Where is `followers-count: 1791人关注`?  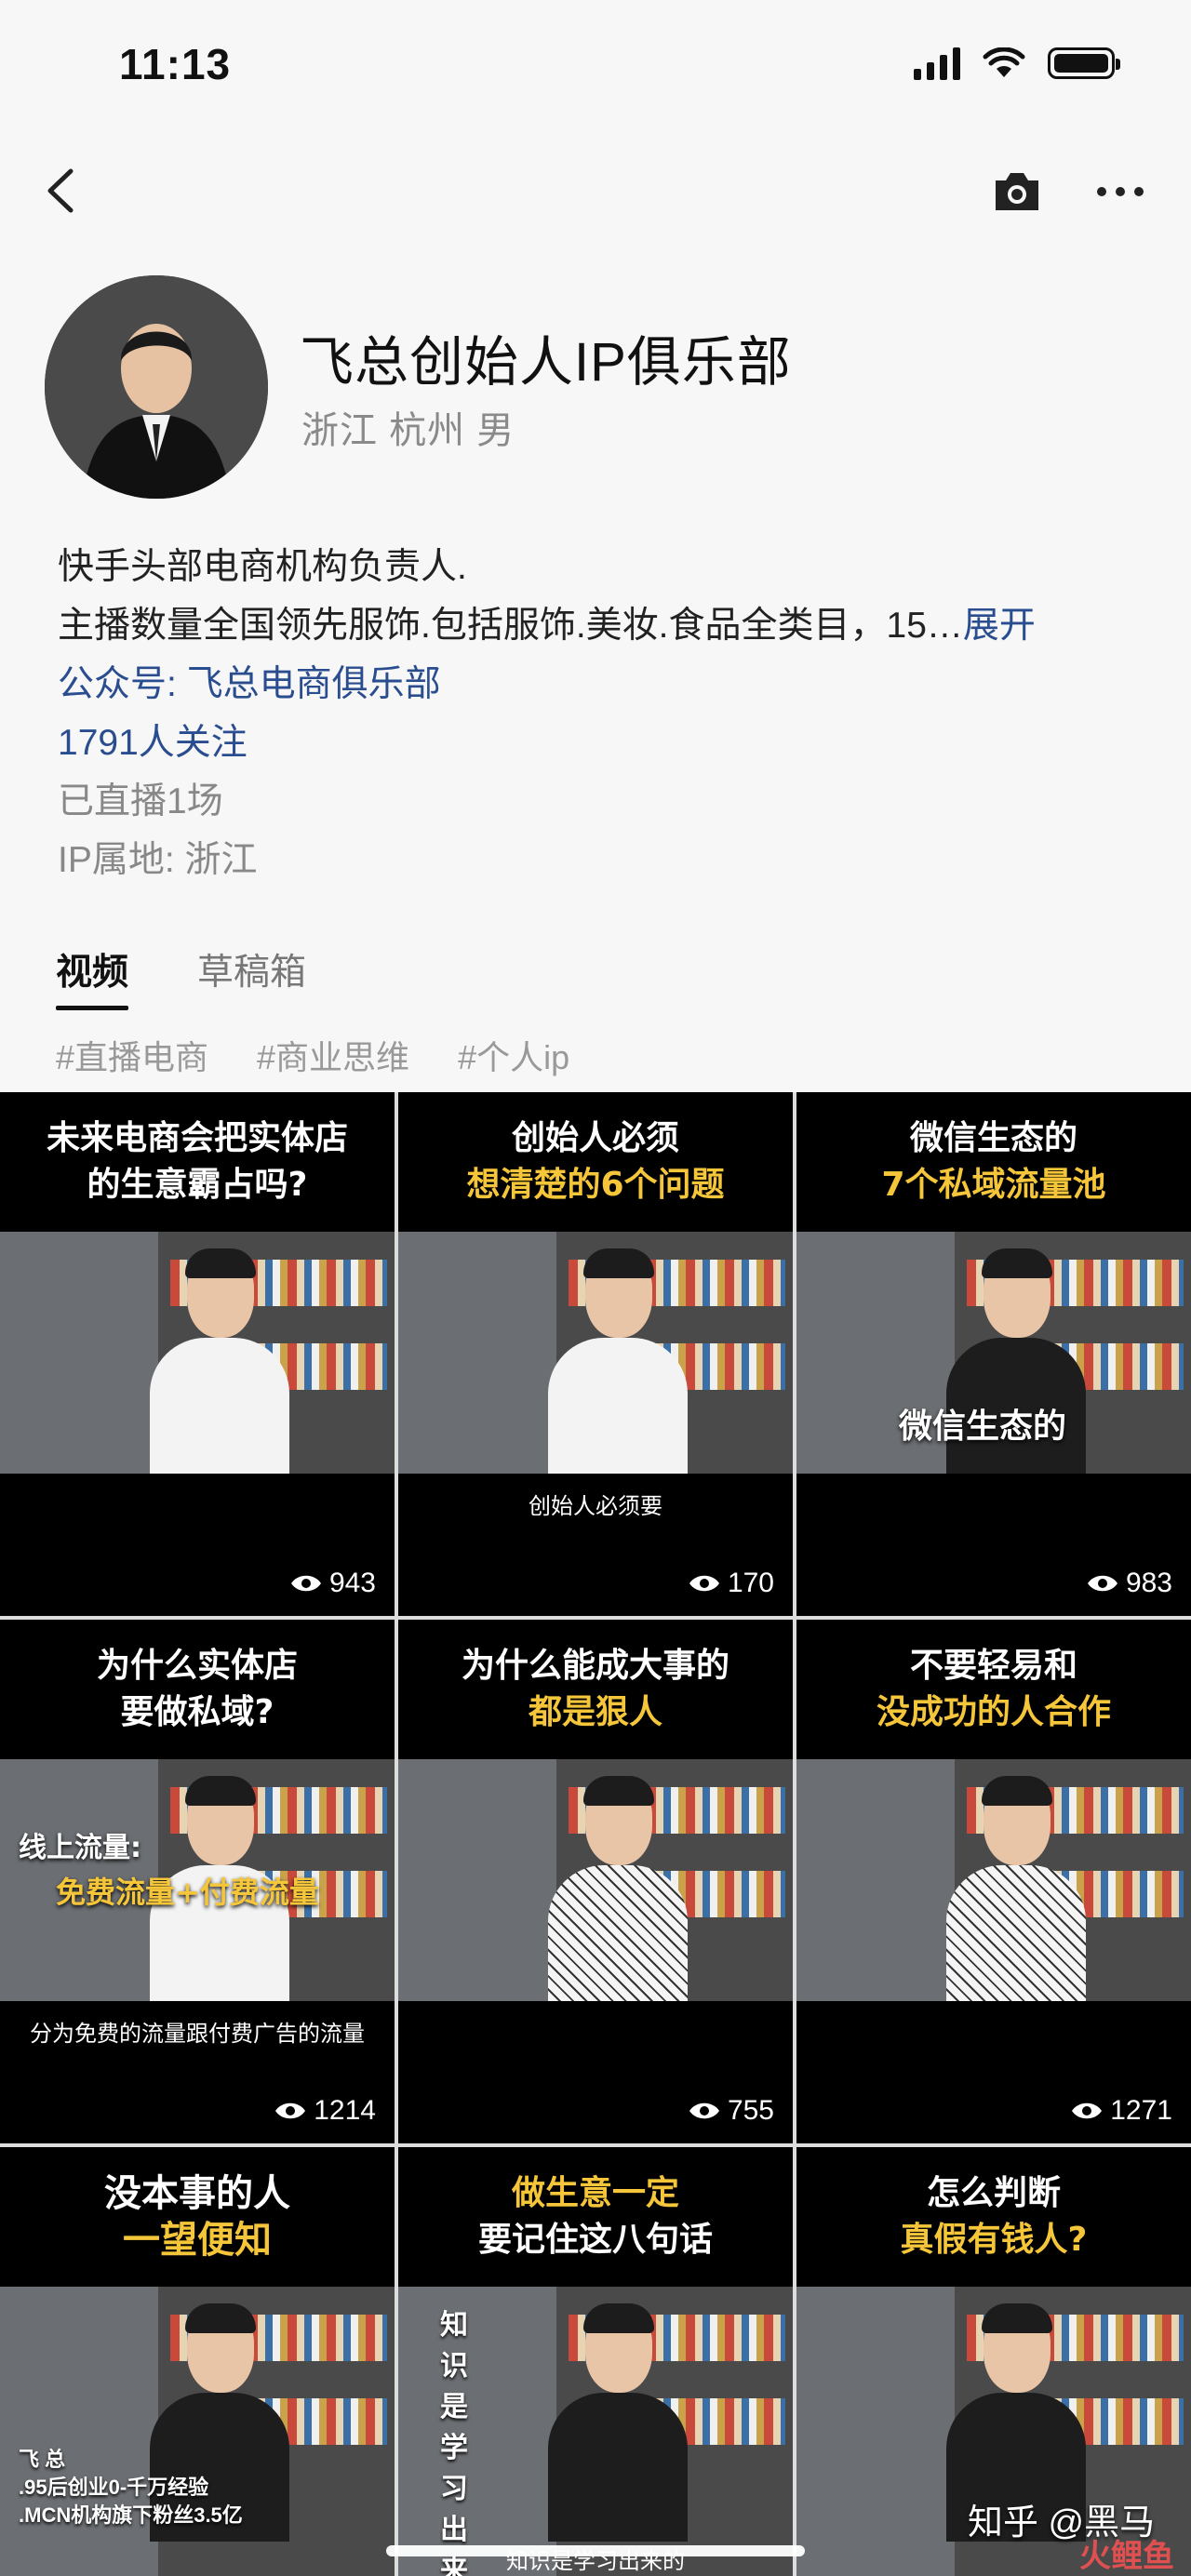 followers-count: 1791人关注 is located at coordinates (597, 743).